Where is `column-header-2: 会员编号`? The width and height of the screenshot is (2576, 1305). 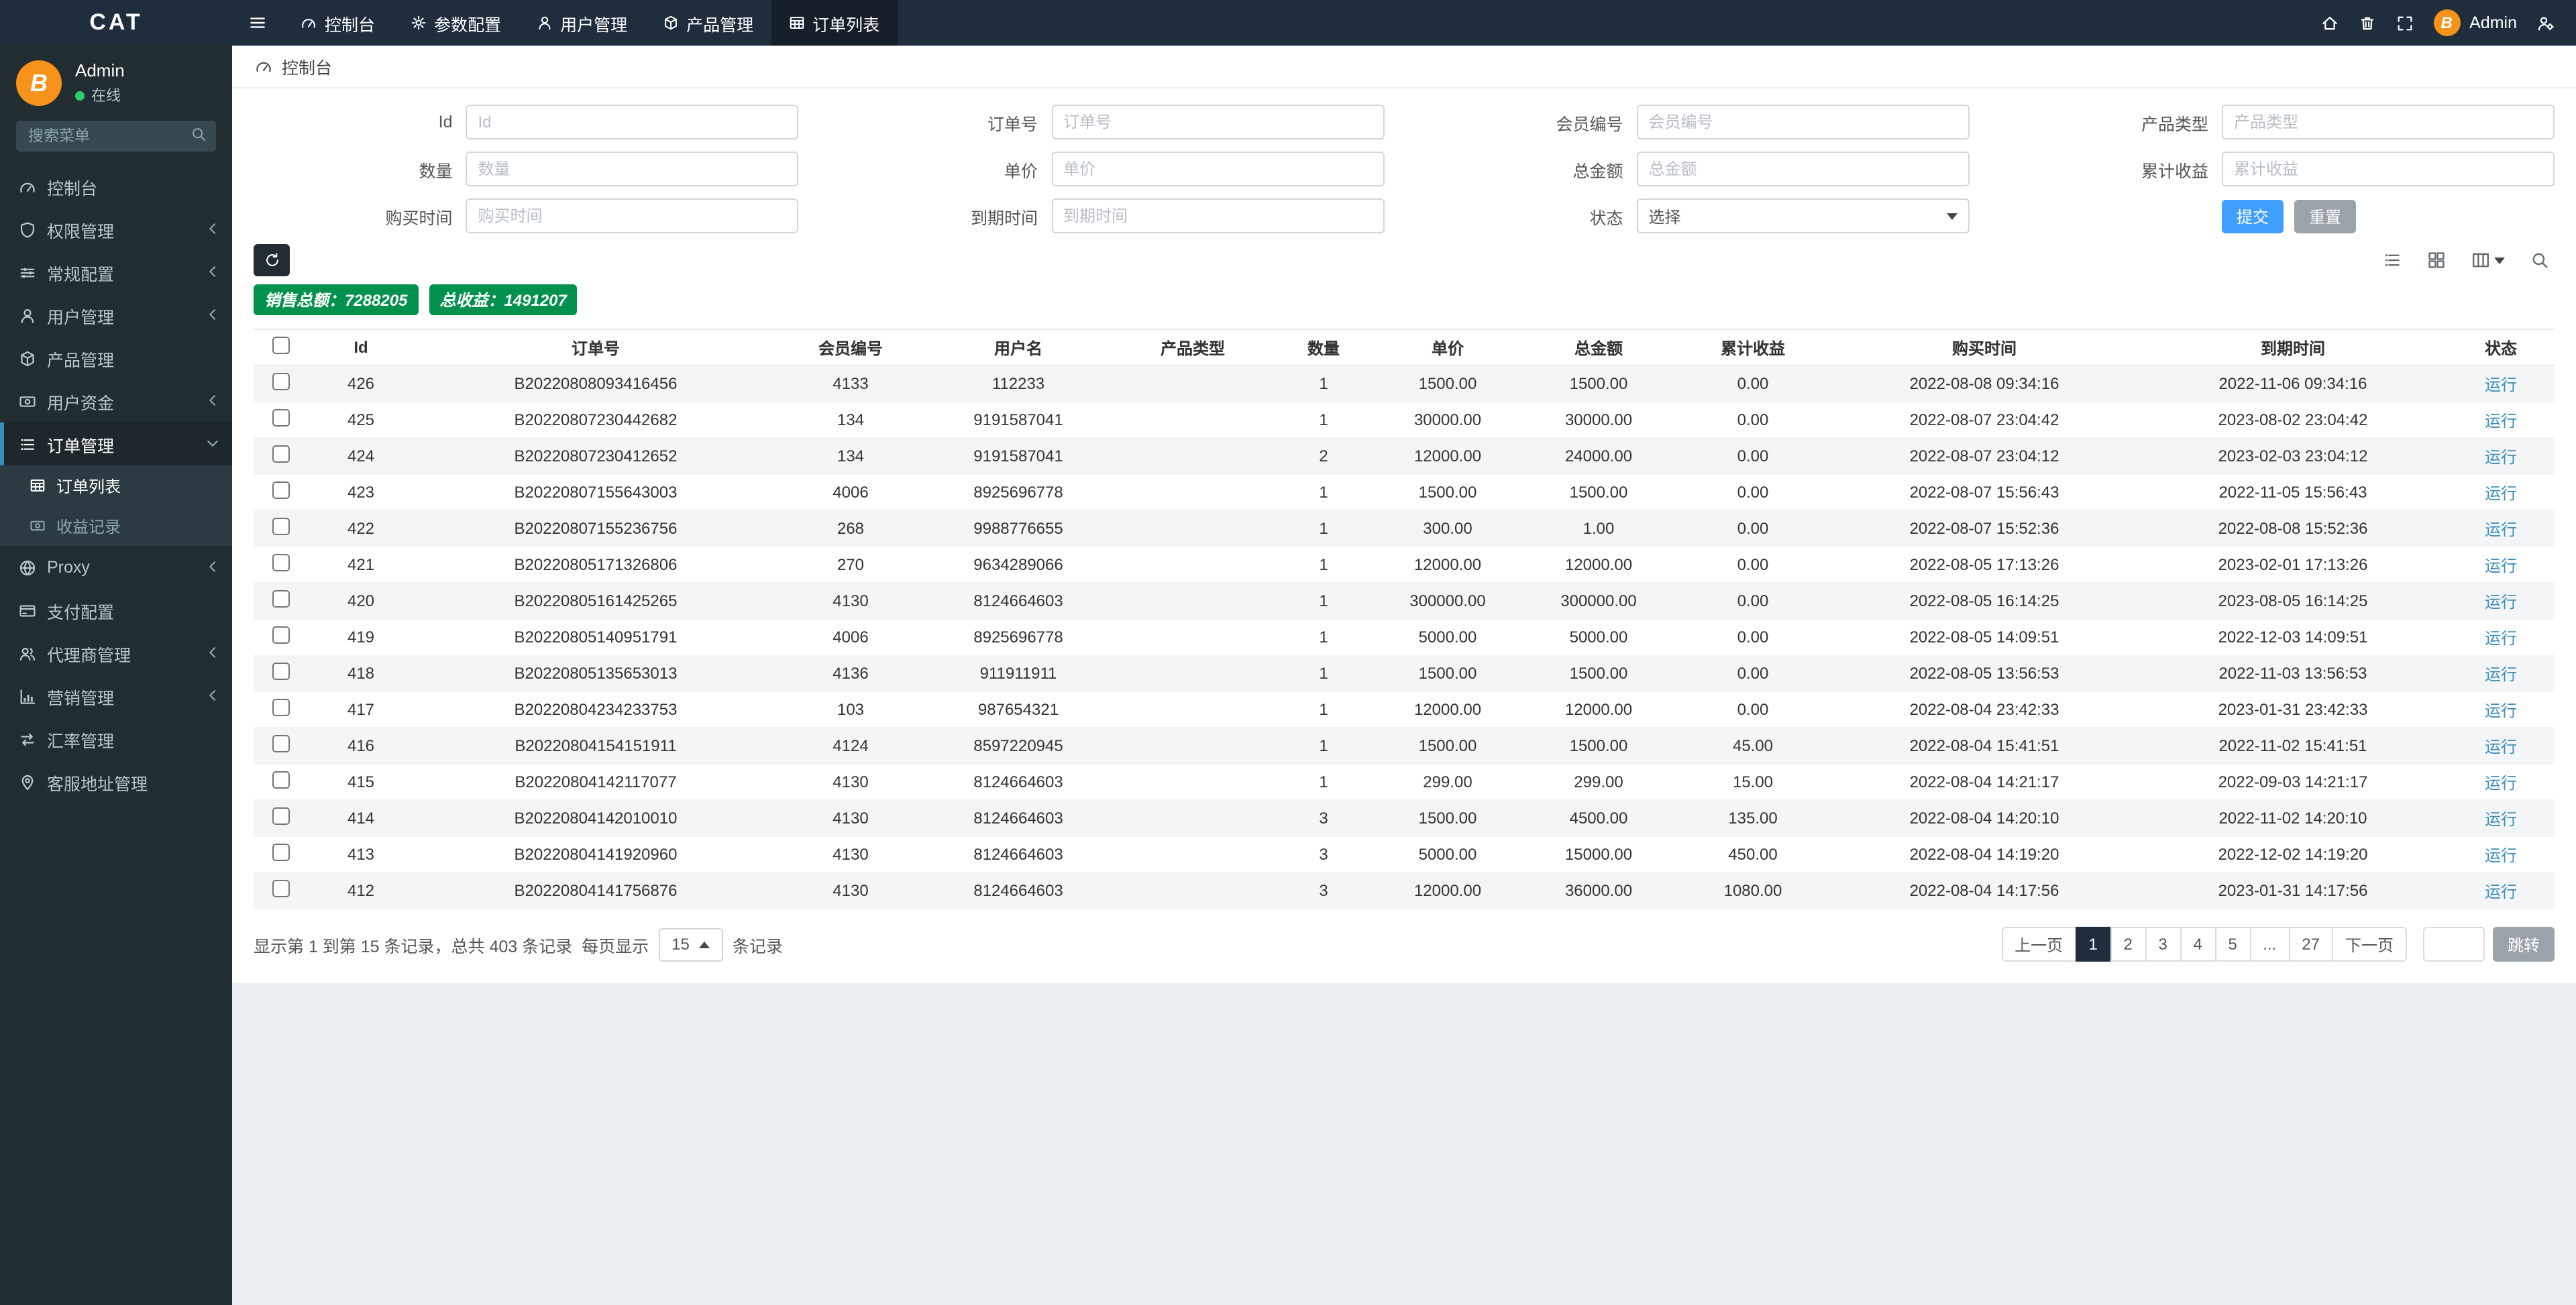
column-header-2: 会员编号 is located at coordinates (850, 347).